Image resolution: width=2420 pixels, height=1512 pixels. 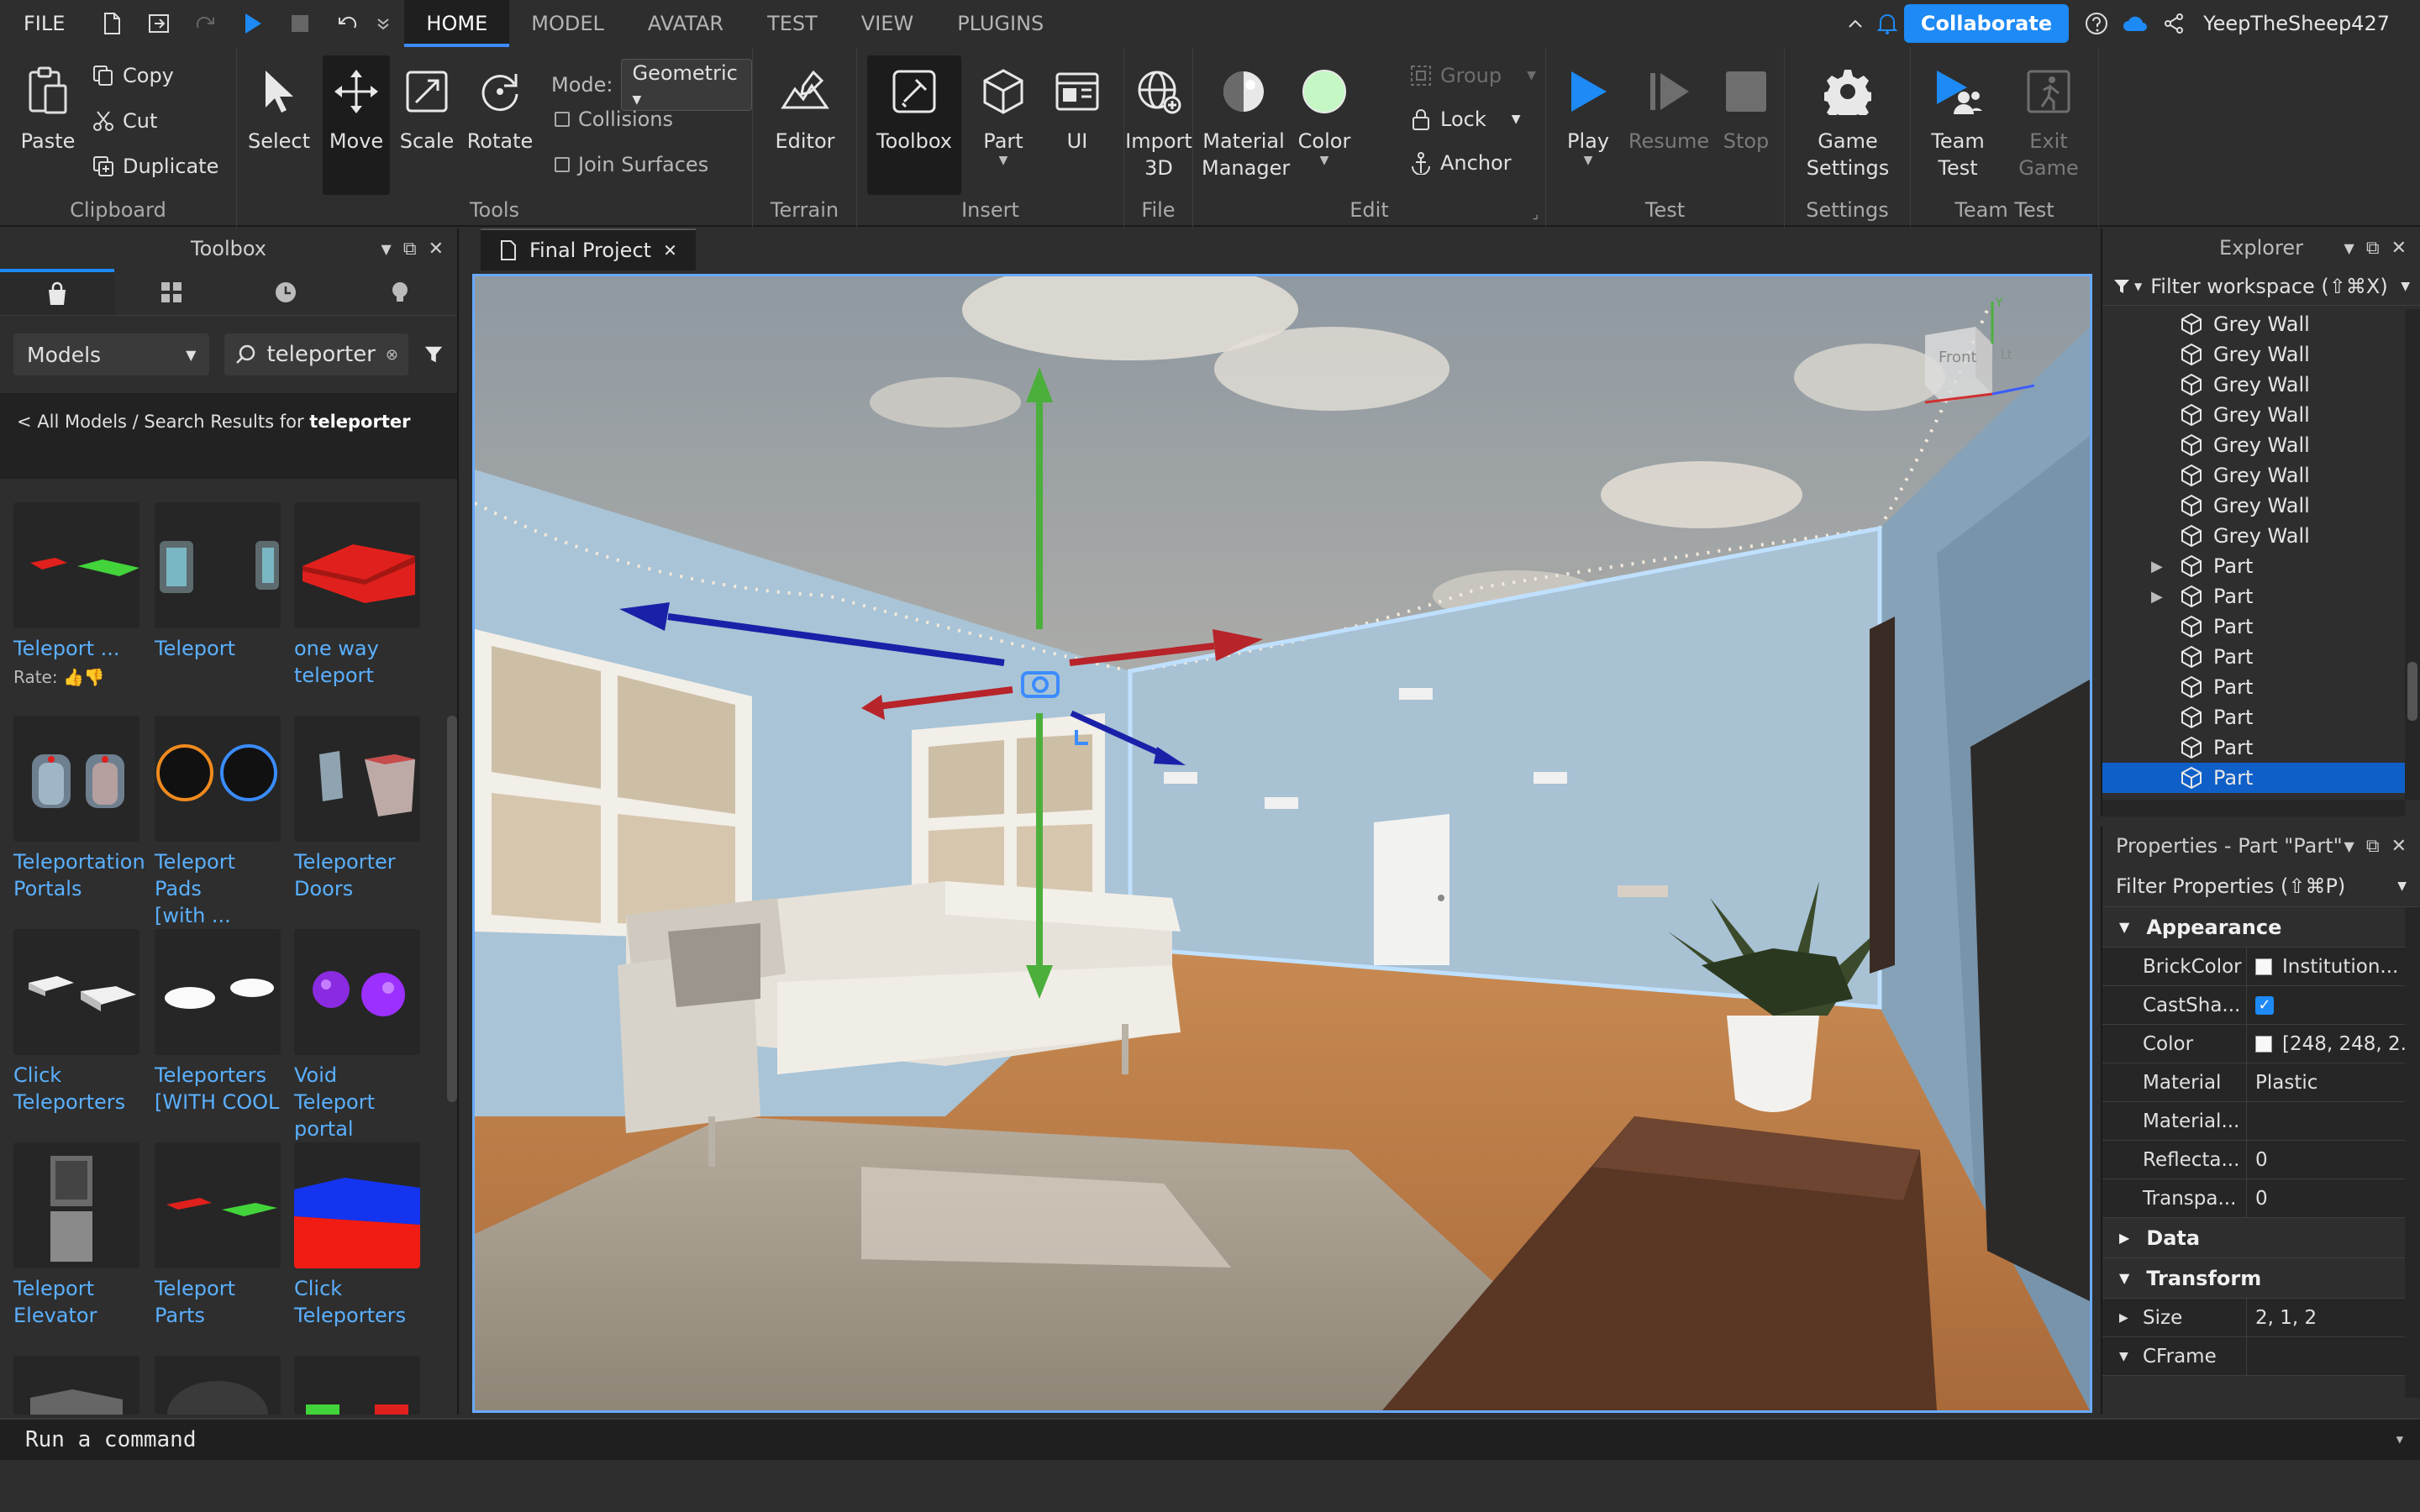 What do you see at coordinates (1466, 119) in the screenshot?
I see `lock-button: Lock ▼` at bounding box center [1466, 119].